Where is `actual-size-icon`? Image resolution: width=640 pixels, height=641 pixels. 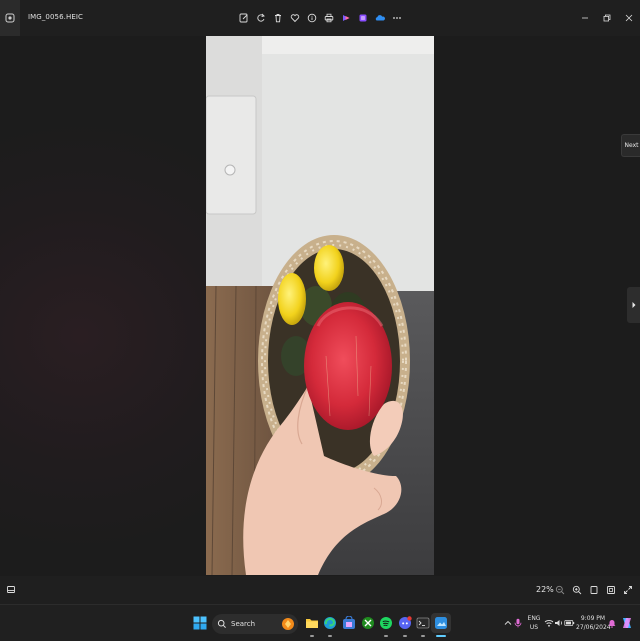
actual-size-icon is located at coordinates (594, 590).